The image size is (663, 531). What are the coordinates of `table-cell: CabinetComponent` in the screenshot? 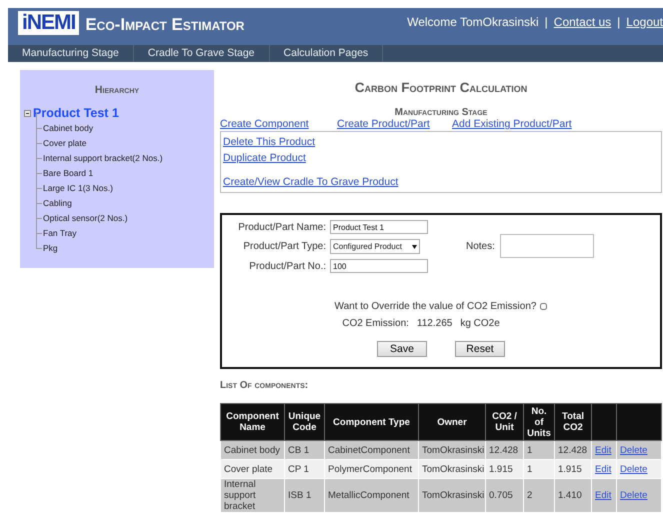 It's located at (371, 450).